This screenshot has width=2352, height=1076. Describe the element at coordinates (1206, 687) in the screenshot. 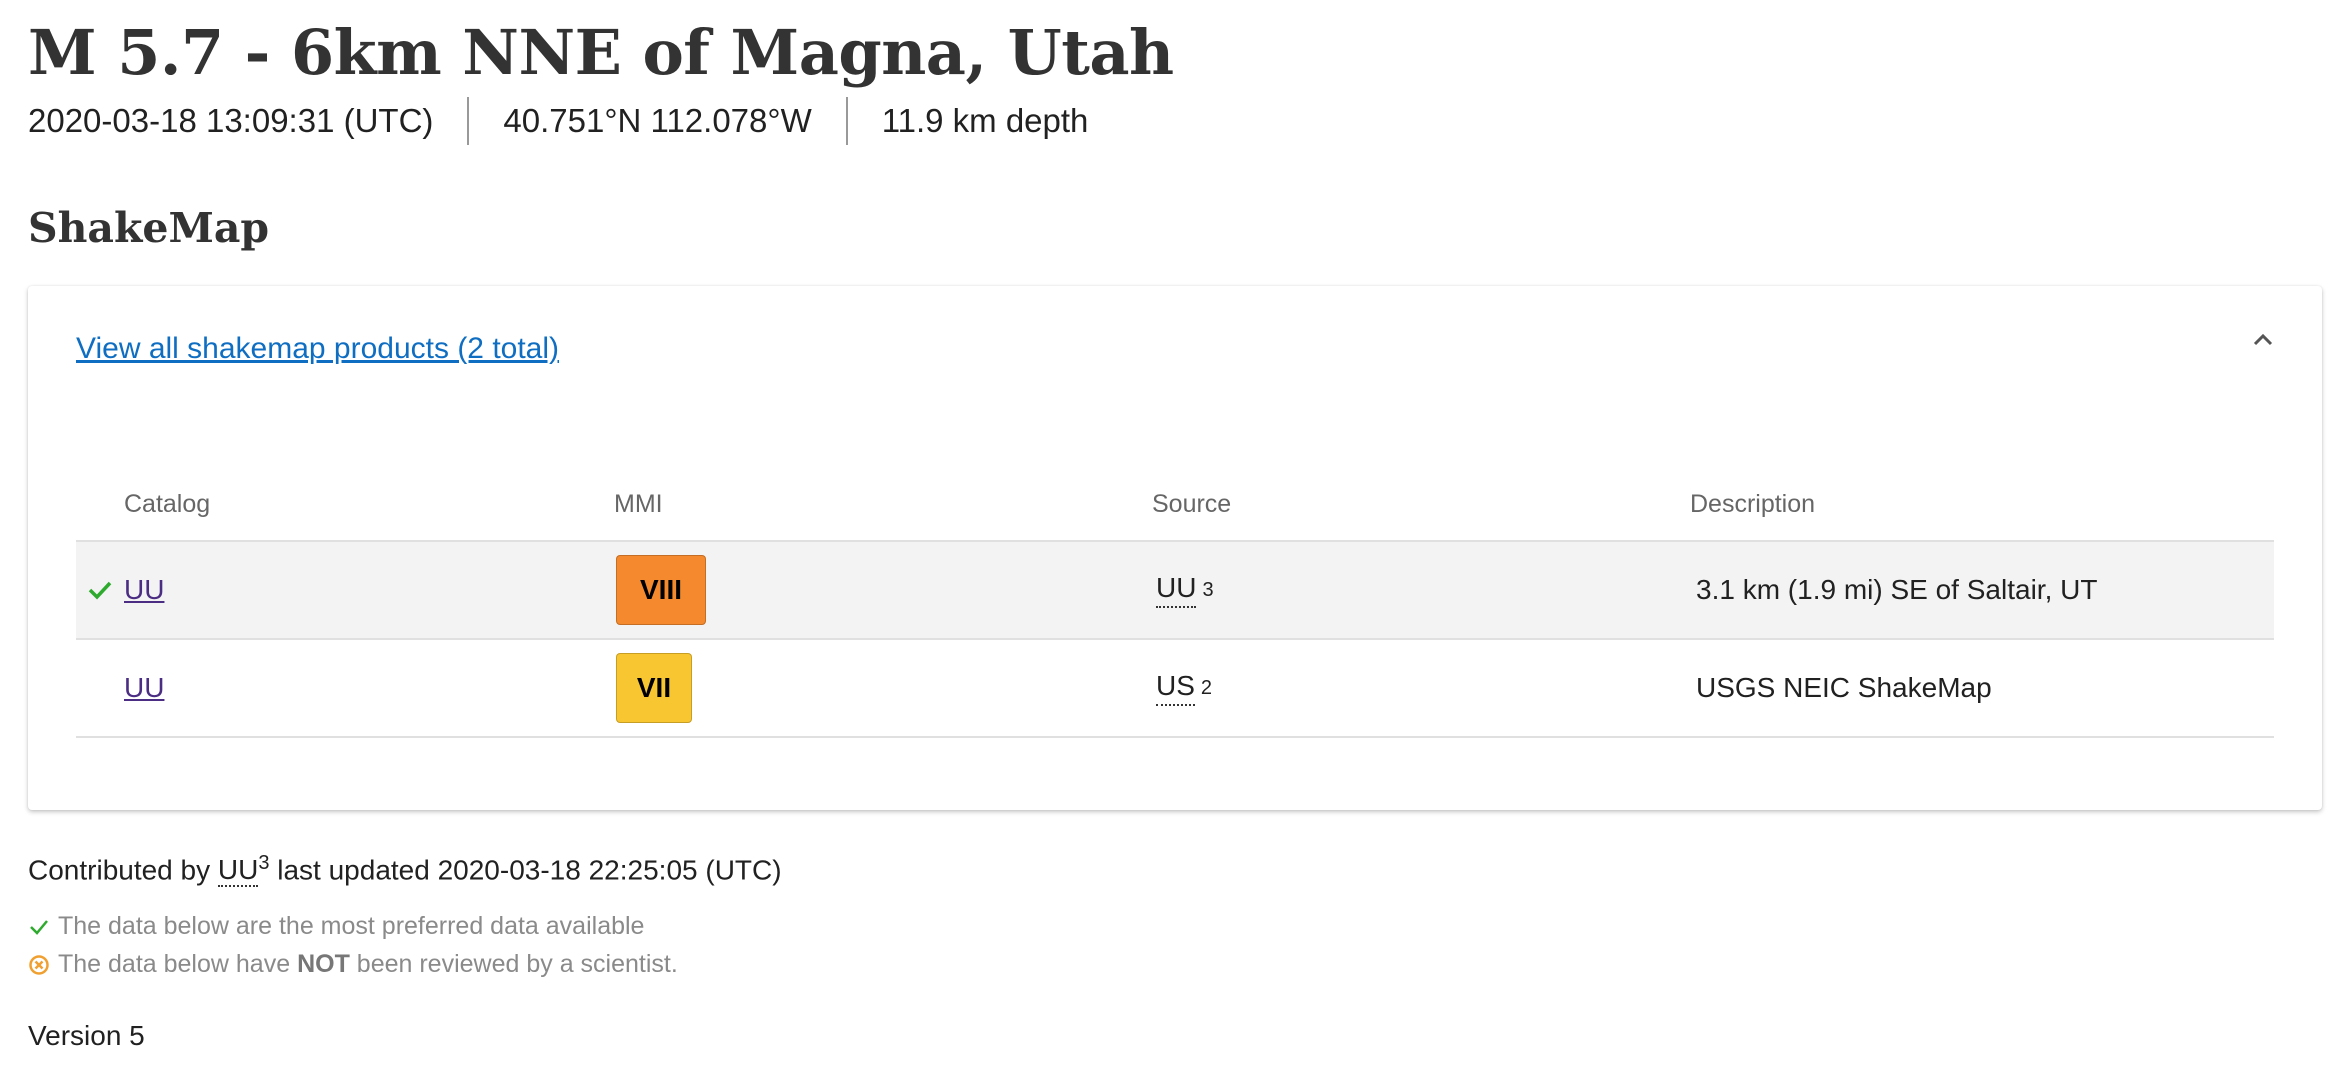

I see `source-sup: 2` at that location.